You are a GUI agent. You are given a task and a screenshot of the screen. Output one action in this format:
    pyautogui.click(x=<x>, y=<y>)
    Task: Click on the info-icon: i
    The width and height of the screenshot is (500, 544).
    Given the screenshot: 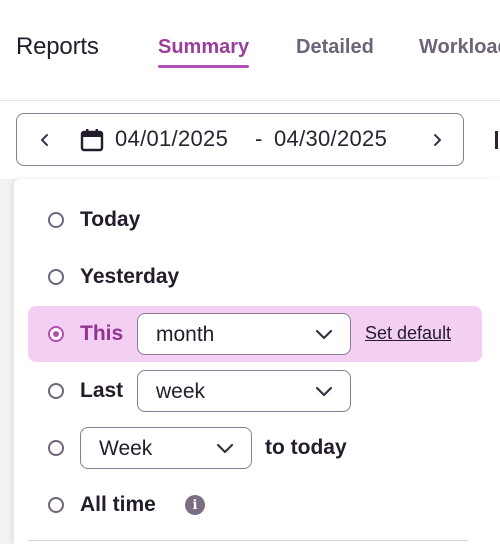 What is the action you would take?
    pyautogui.click(x=195, y=505)
    